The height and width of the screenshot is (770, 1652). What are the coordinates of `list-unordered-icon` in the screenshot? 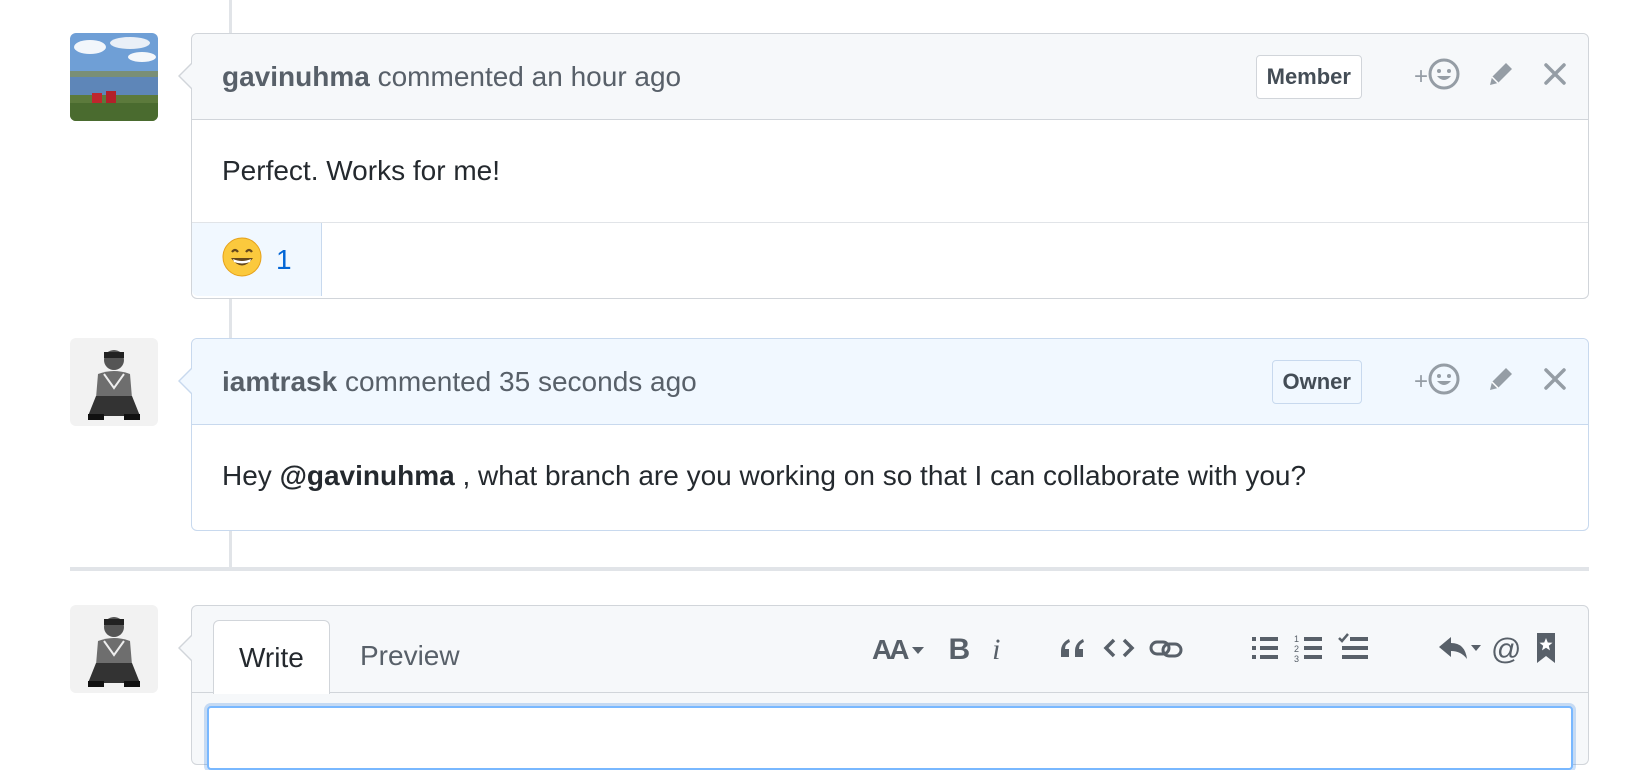 It's located at (1265, 650).